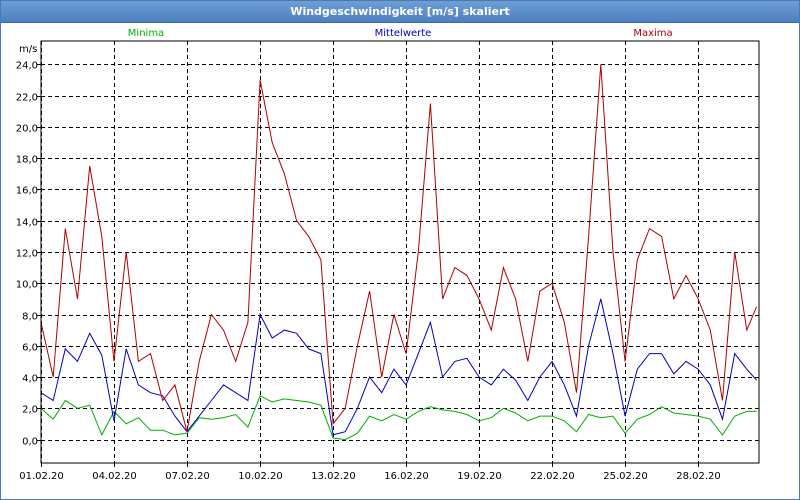 Image resolution: width=800 pixels, height=500 pixels. I want to click on x-tick-label: 13.02.20, so click(333, 476).